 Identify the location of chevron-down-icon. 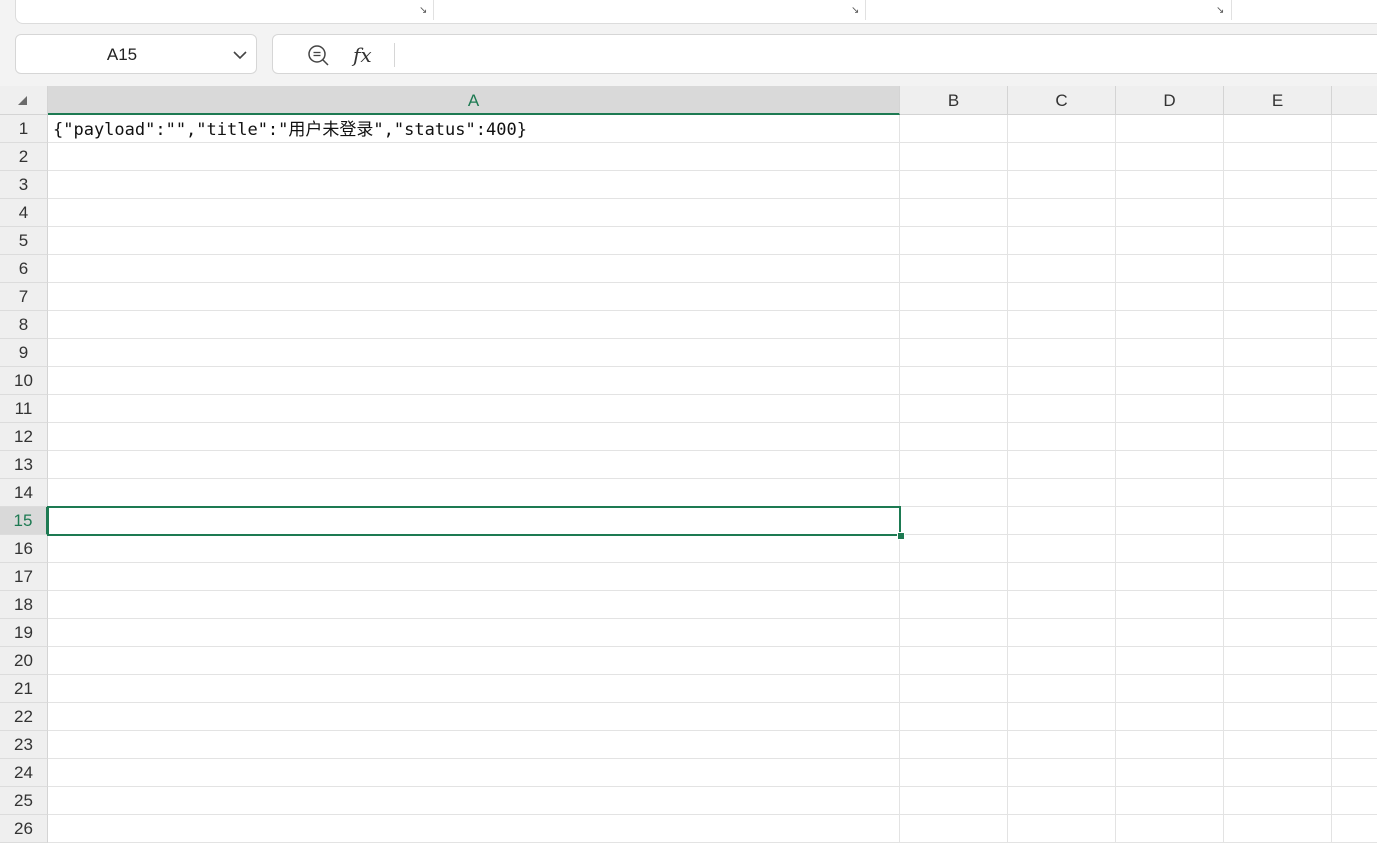
(240, 55).